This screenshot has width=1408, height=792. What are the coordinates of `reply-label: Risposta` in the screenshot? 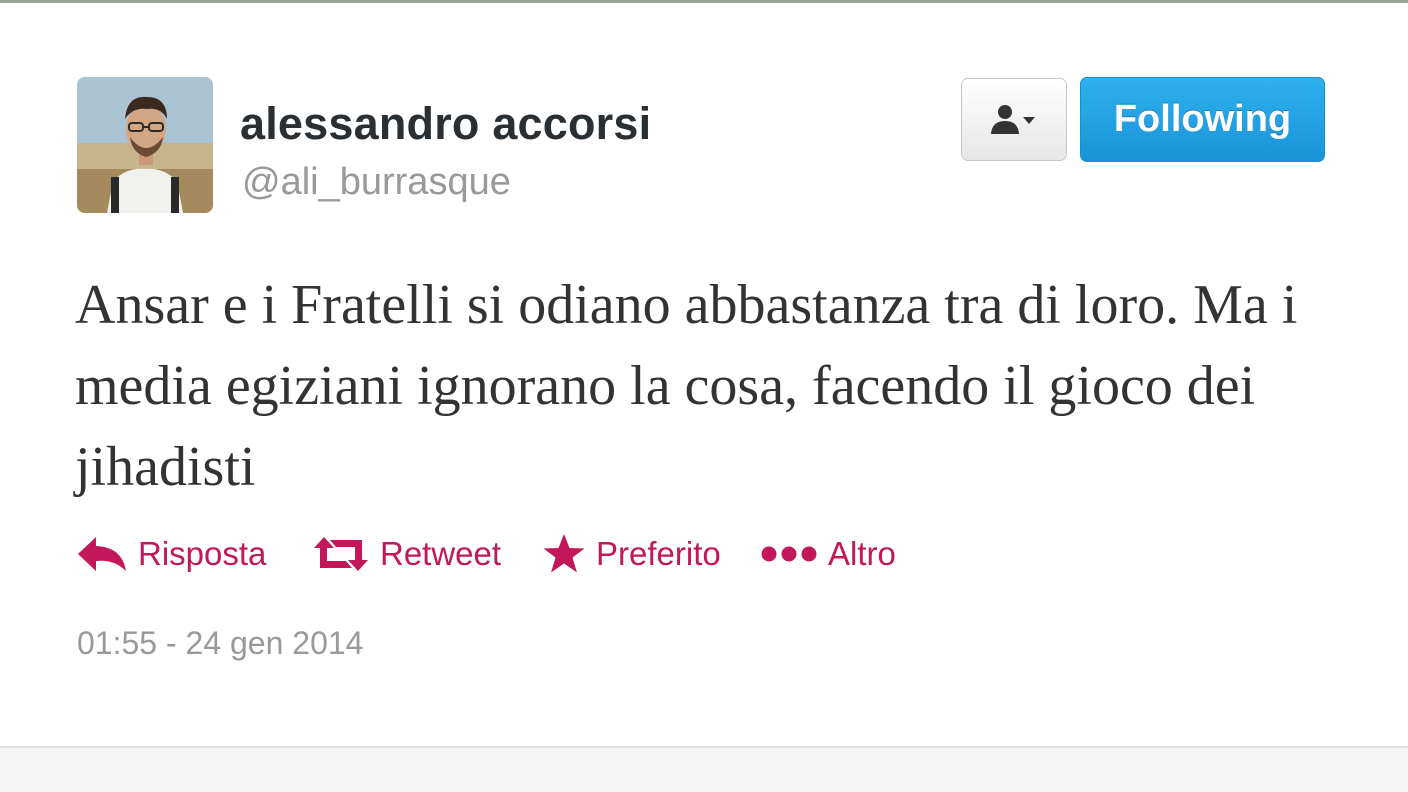 It's located at (202, 553).